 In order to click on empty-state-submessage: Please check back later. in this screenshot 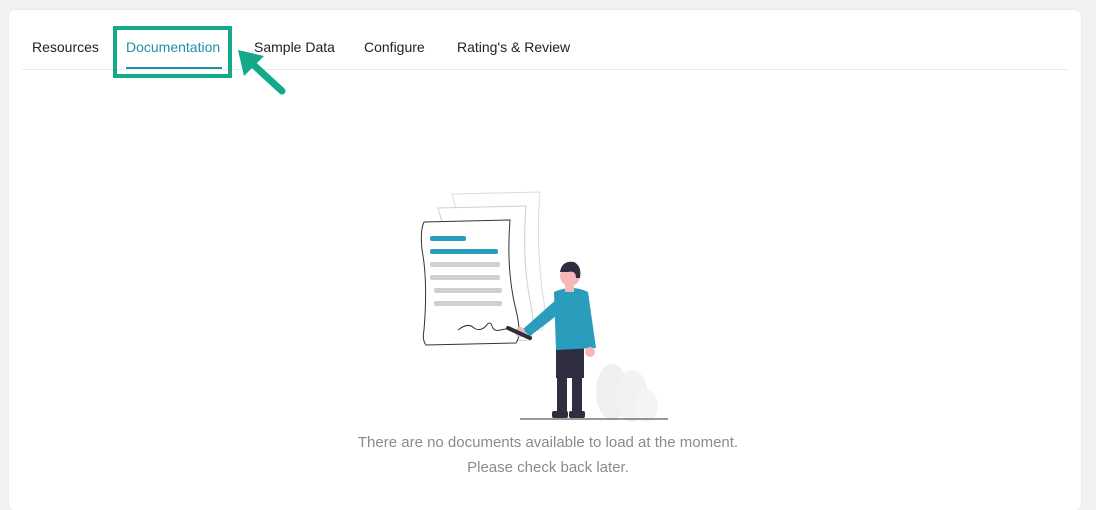, I will do `click(548, 467)`.